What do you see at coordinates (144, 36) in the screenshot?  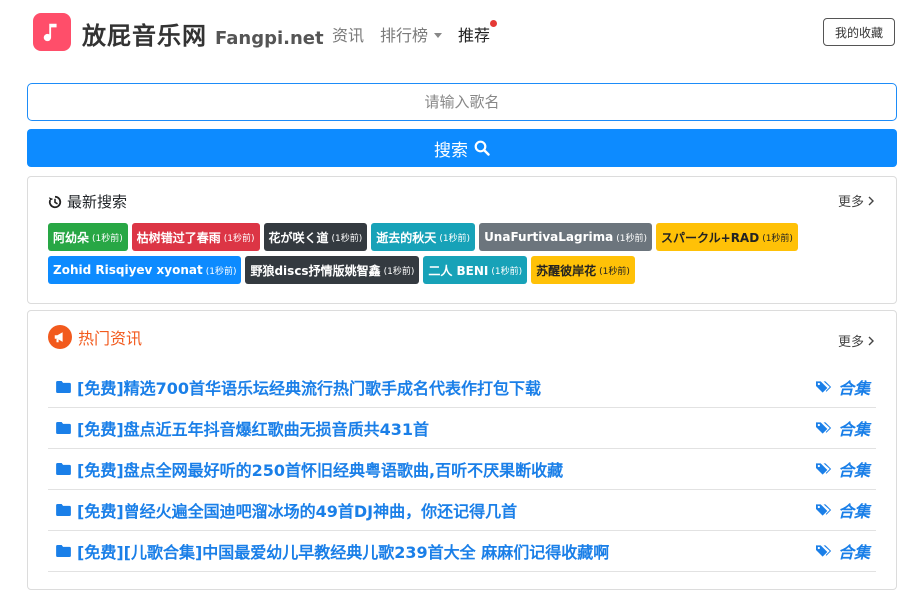 I see `brand-name: 放屁音乐网` at bounding box center [144, 36].